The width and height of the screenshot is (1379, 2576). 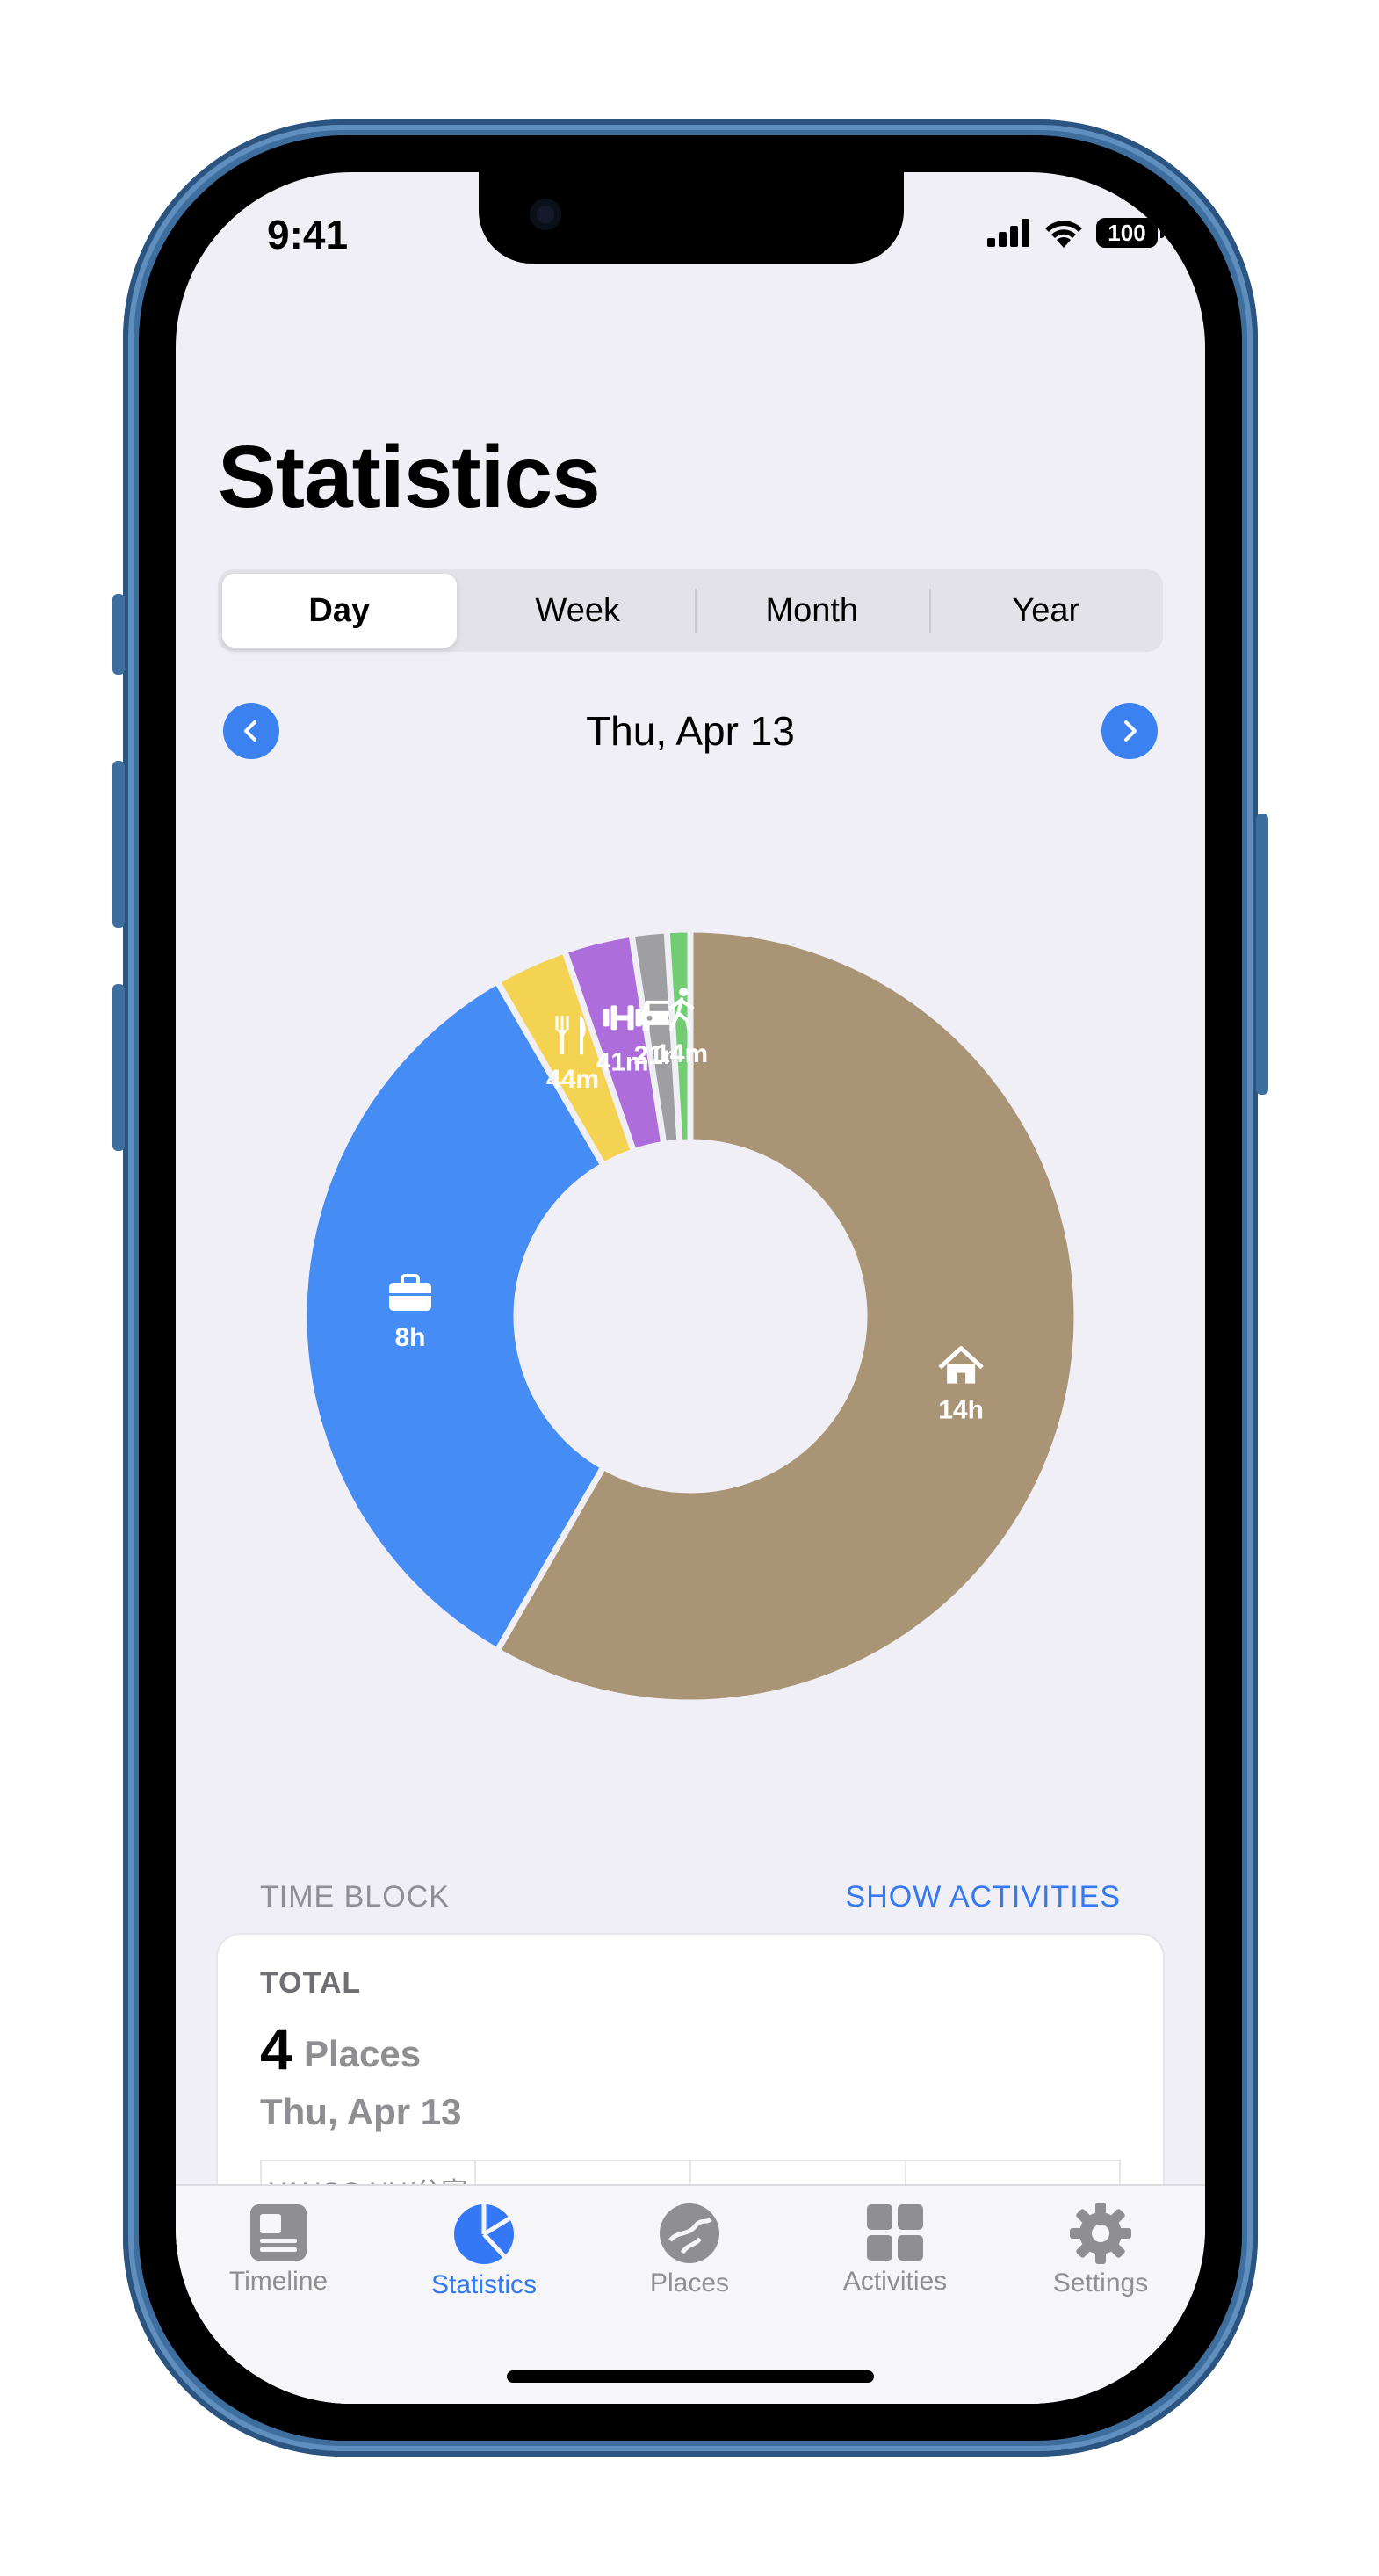 I want to click on tab-label: Settings, so click(x=1100, y=2282).